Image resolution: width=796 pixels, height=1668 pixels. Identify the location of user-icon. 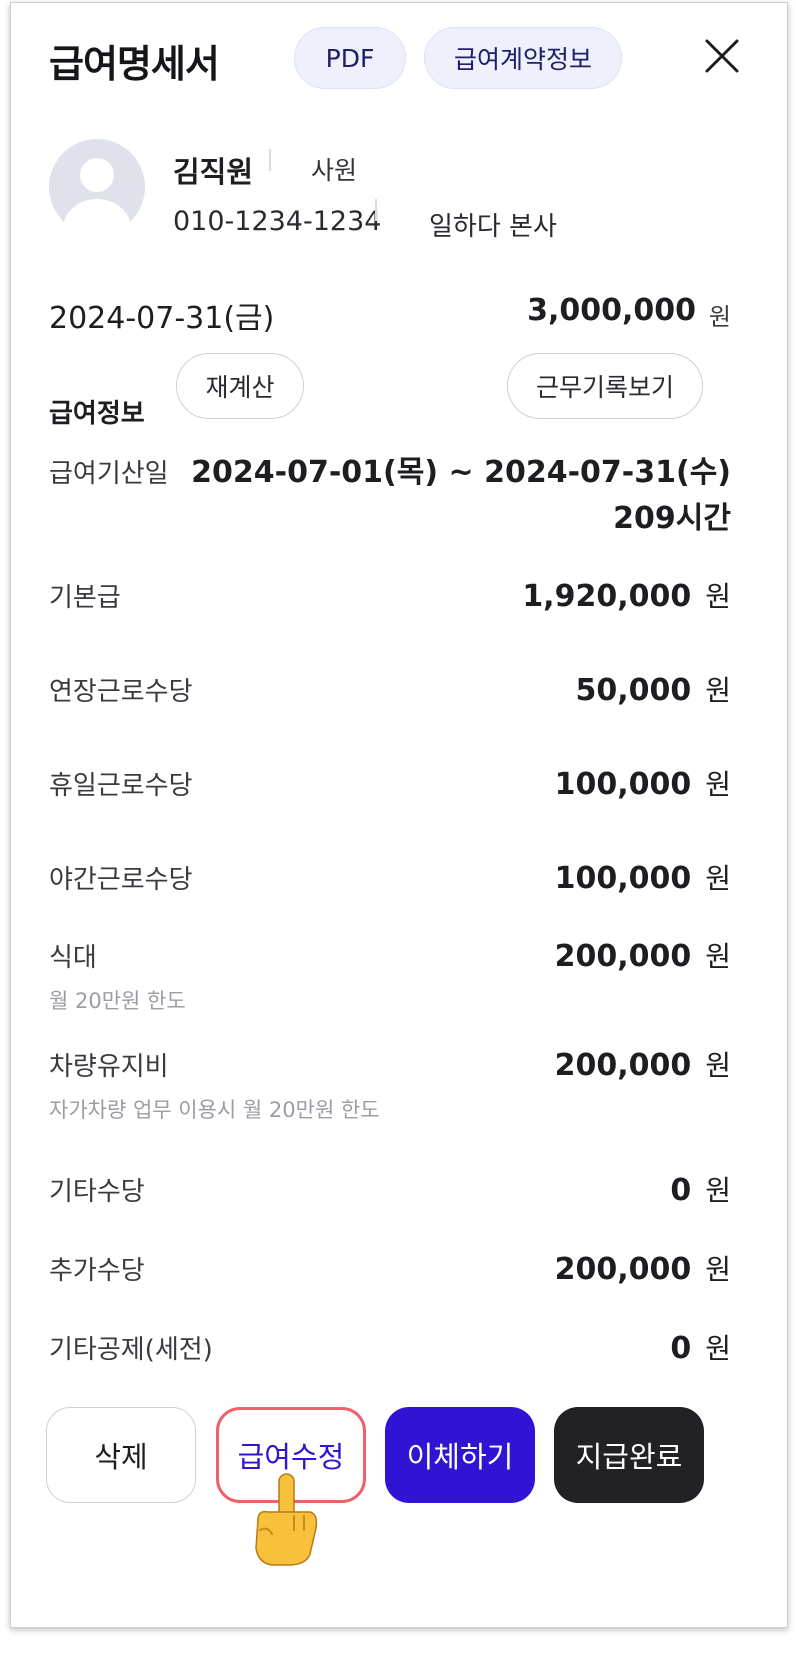
(97, 196).